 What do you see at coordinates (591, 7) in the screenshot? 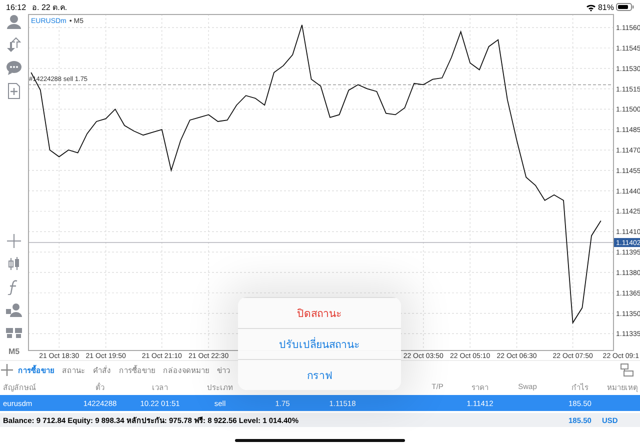
I see `wifi-icon` at bounding box center [591, 7].